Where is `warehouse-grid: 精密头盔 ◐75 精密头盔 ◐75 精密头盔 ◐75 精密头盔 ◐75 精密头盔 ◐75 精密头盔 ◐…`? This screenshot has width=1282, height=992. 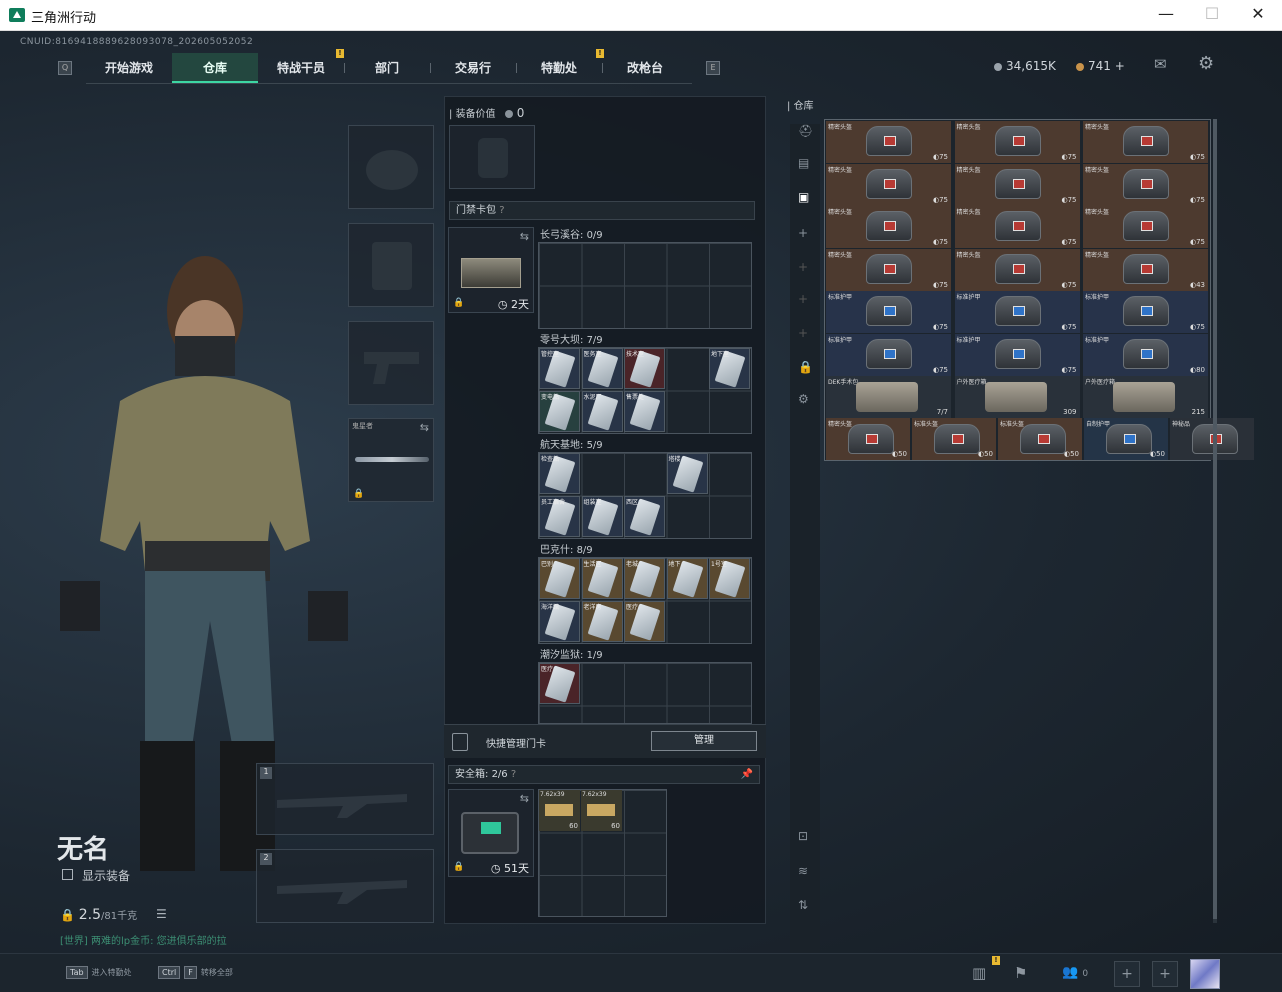
warehouse-grid: 精密头盔 ◐75 精密头盔 ◐75 精密头盔 ◐75 精密头盔 ◐75 精密头盔 ◐75 精密头盔 ◐… is located at coordinates (1039, 290).